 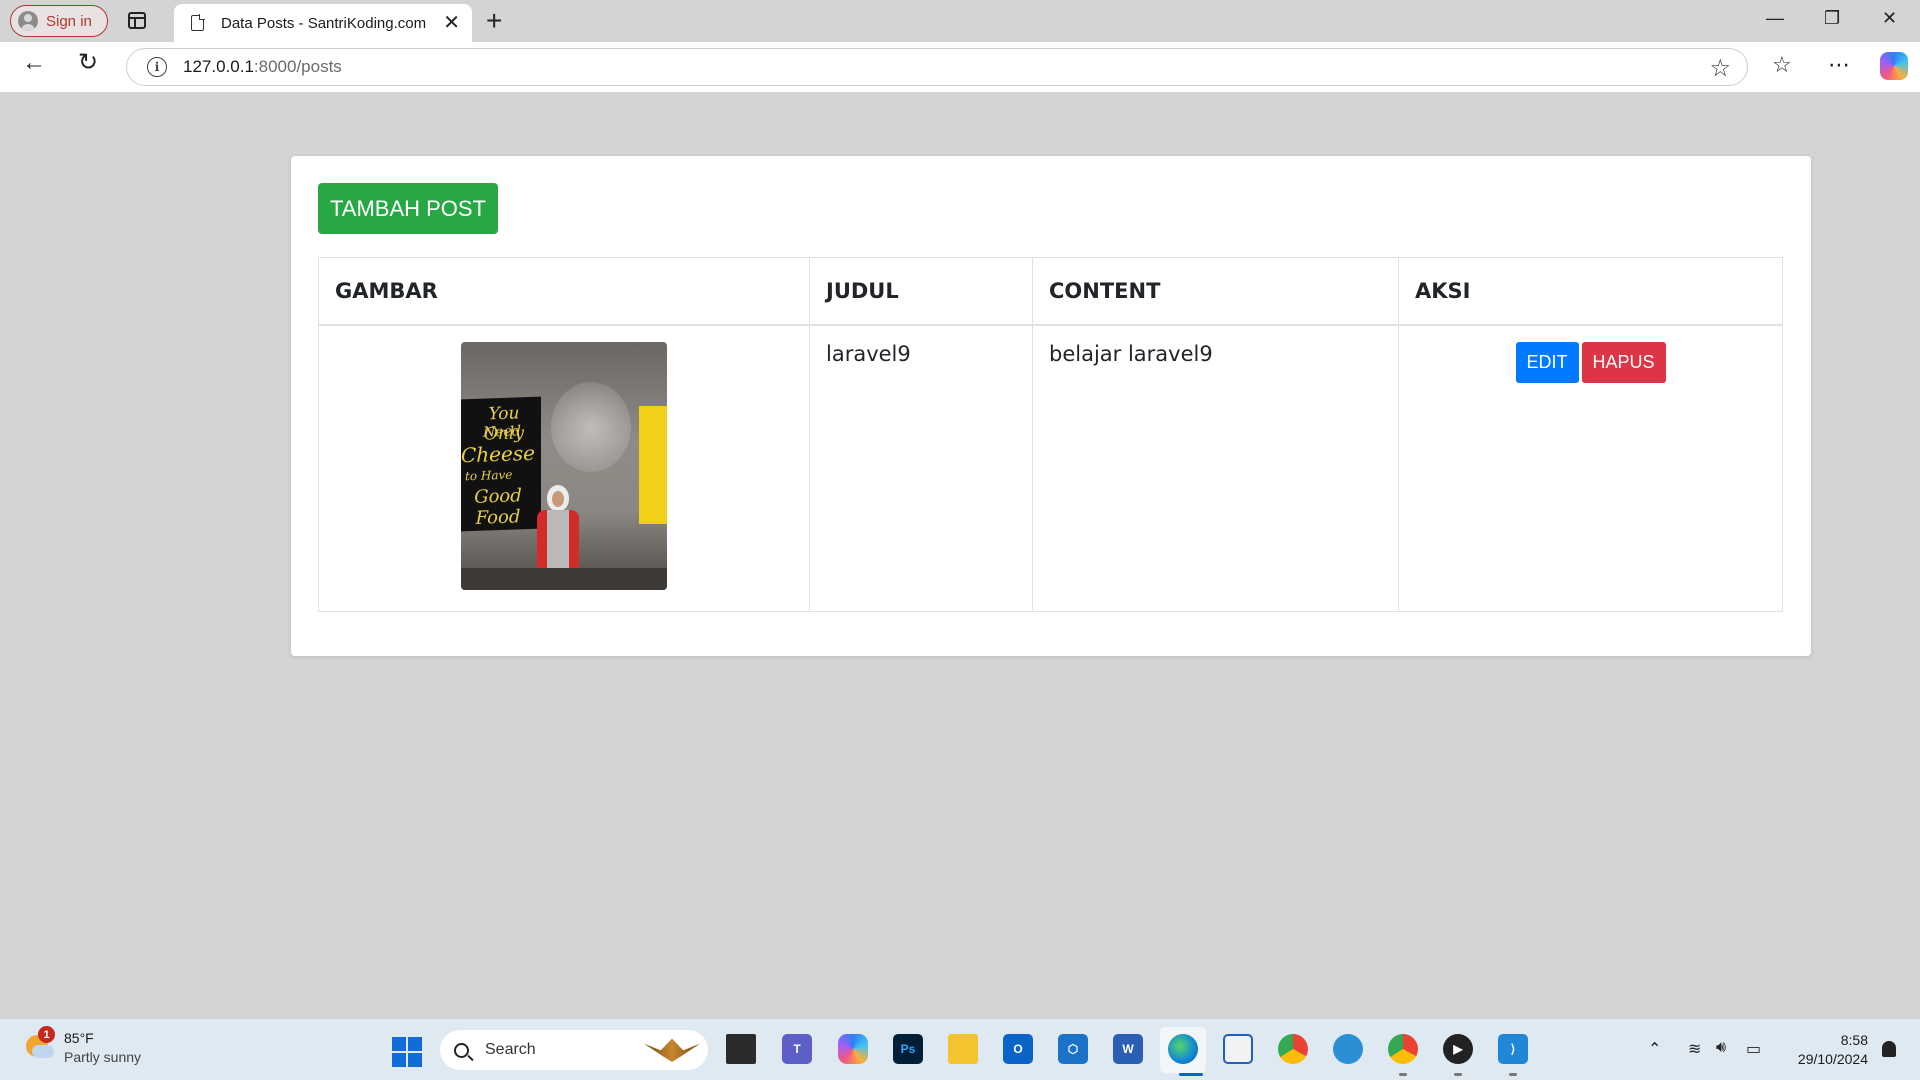 What do you see at coordinates (218, 66) in the screenshot?
I see `url-host: 127.0.0.1` at bounding box center [218, 66].